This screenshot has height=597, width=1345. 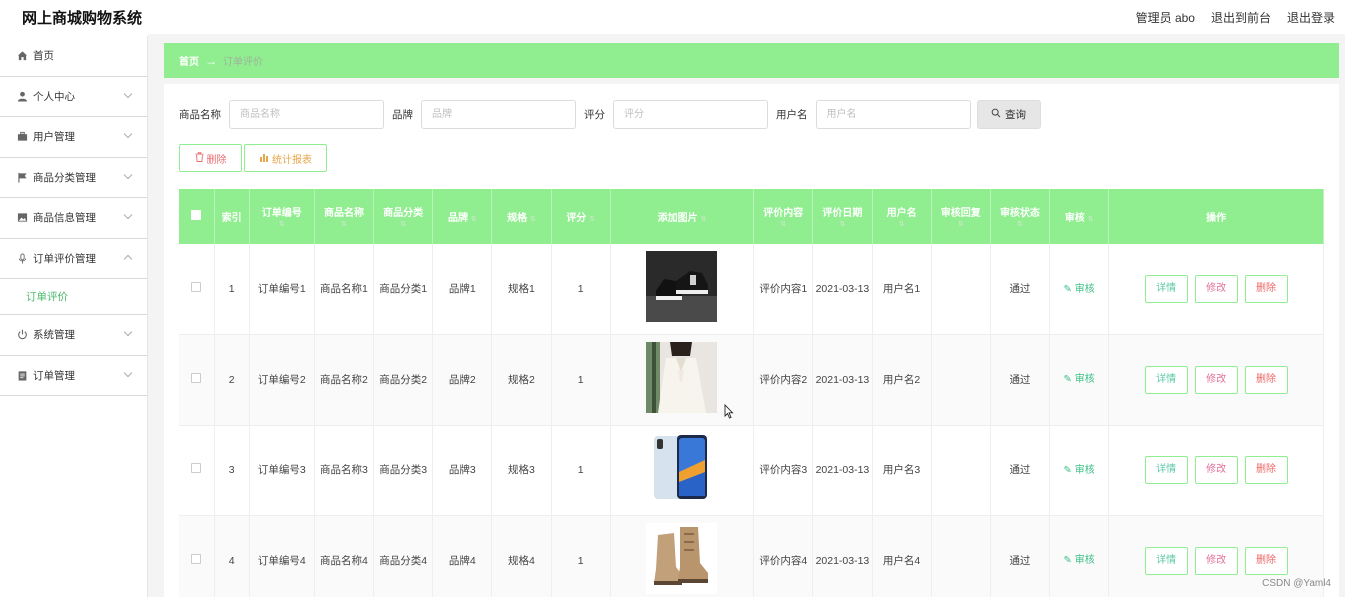 What do you see at coordinates (1020, 380) in the screenshot?
I see `cell-status: 通过` at bounding box center [1020, 380].